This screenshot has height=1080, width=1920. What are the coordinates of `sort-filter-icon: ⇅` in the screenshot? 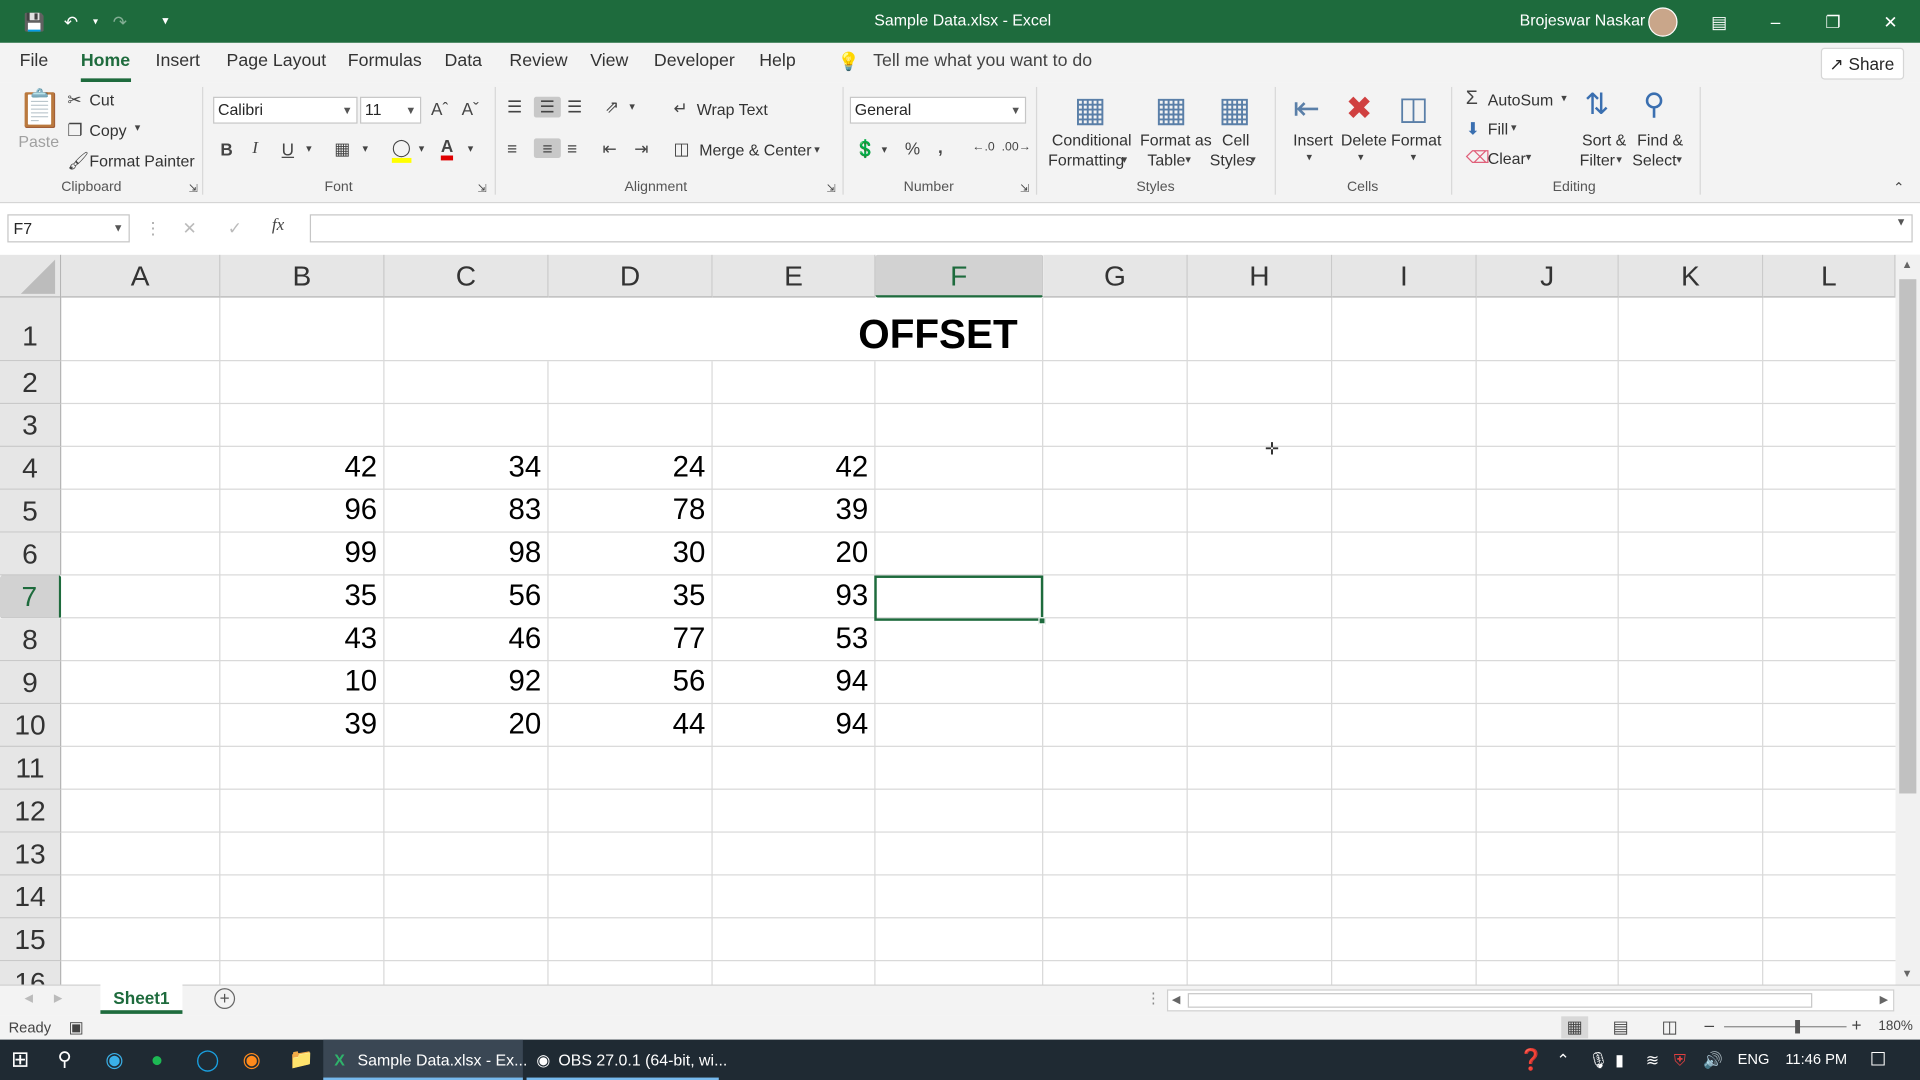 It's located at (1597, 105).